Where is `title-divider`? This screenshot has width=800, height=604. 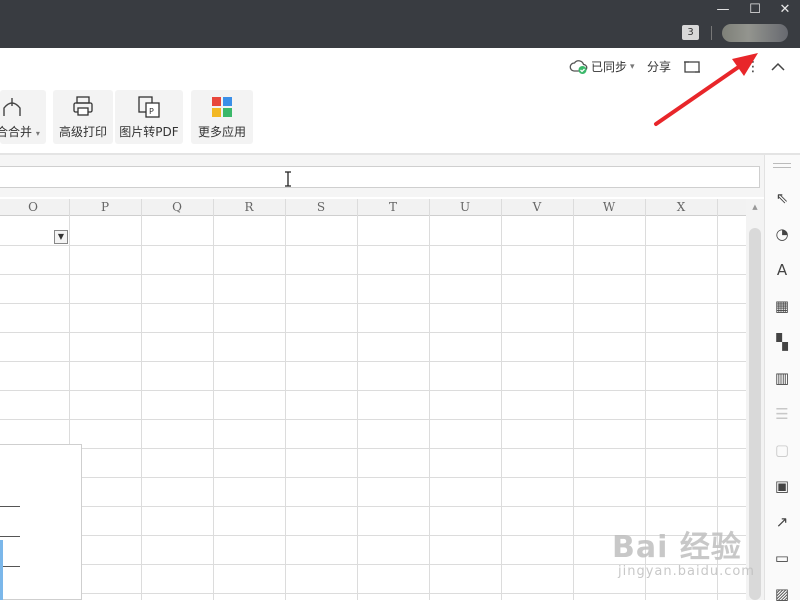
title-divider is located at coordinates (711, 33).